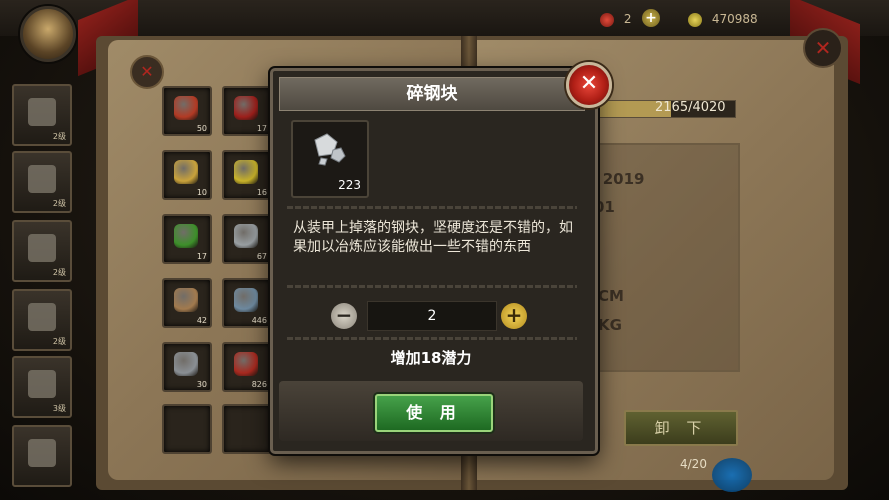 This screenshot has width=889, height=500. I want to click on watermark-logo, so click(732, 475).